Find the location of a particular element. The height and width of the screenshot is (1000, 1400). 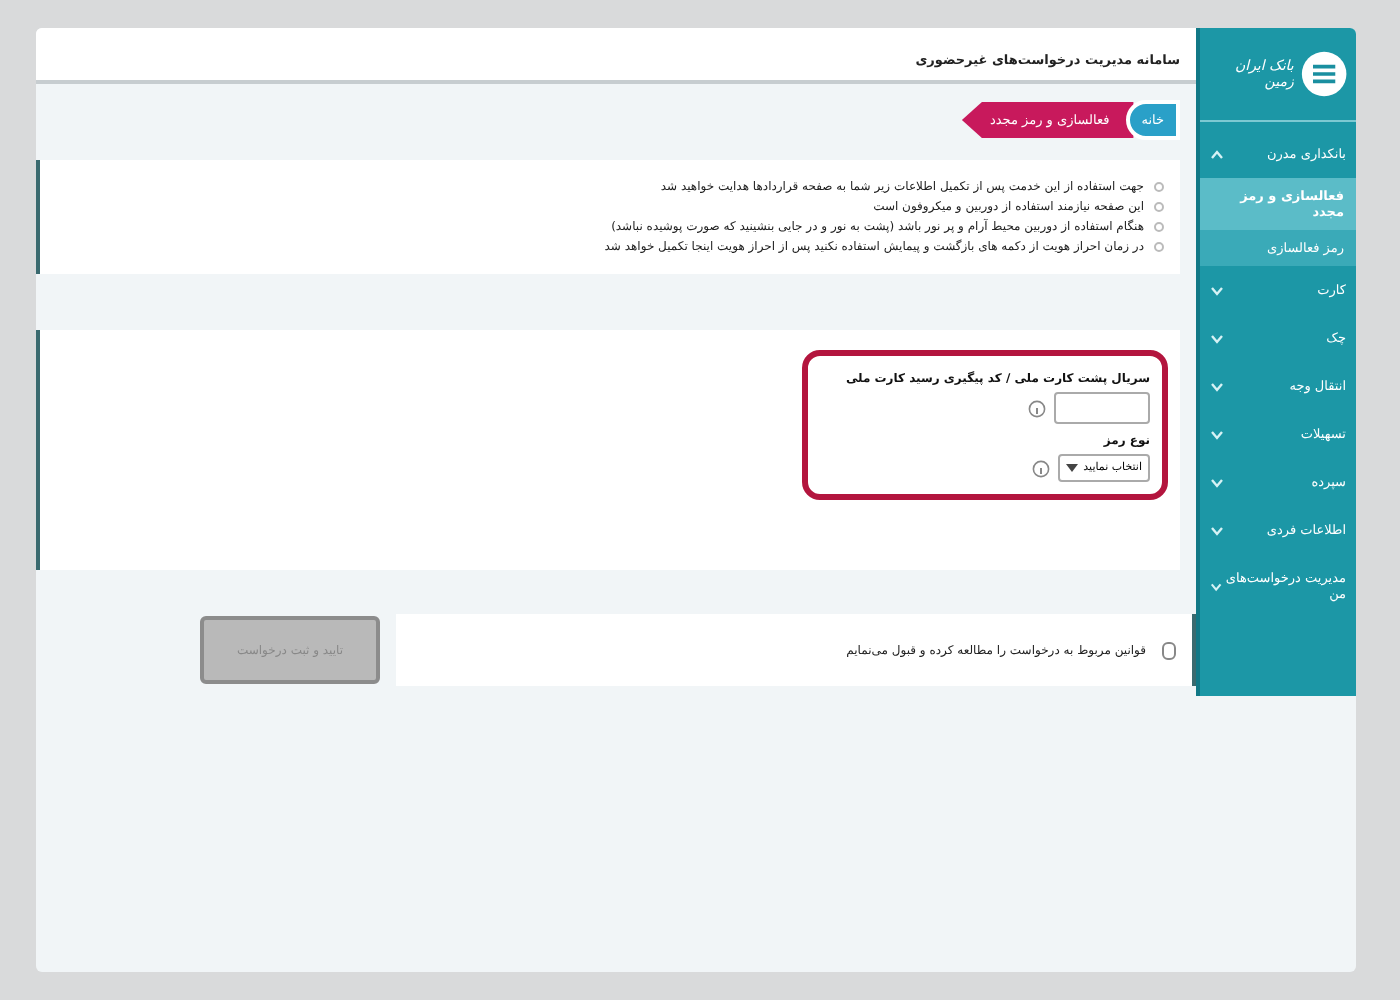

chevron-up-icon is located at coordinates (1217, 154).